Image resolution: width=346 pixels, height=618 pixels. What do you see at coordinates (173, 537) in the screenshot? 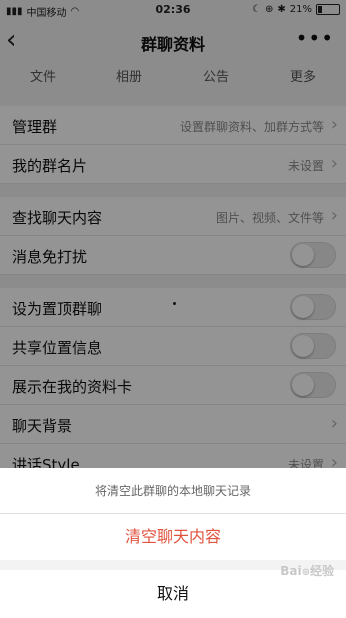
I see `clear-chat-button: 清空聊天内容` at bounding box center [173, 537].